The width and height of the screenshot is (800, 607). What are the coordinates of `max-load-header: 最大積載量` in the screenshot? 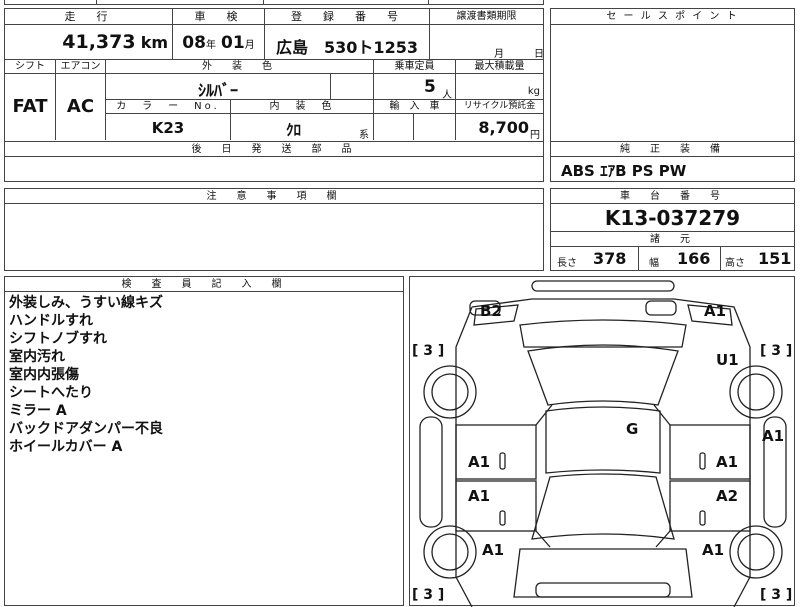 It's located at (499, 67).